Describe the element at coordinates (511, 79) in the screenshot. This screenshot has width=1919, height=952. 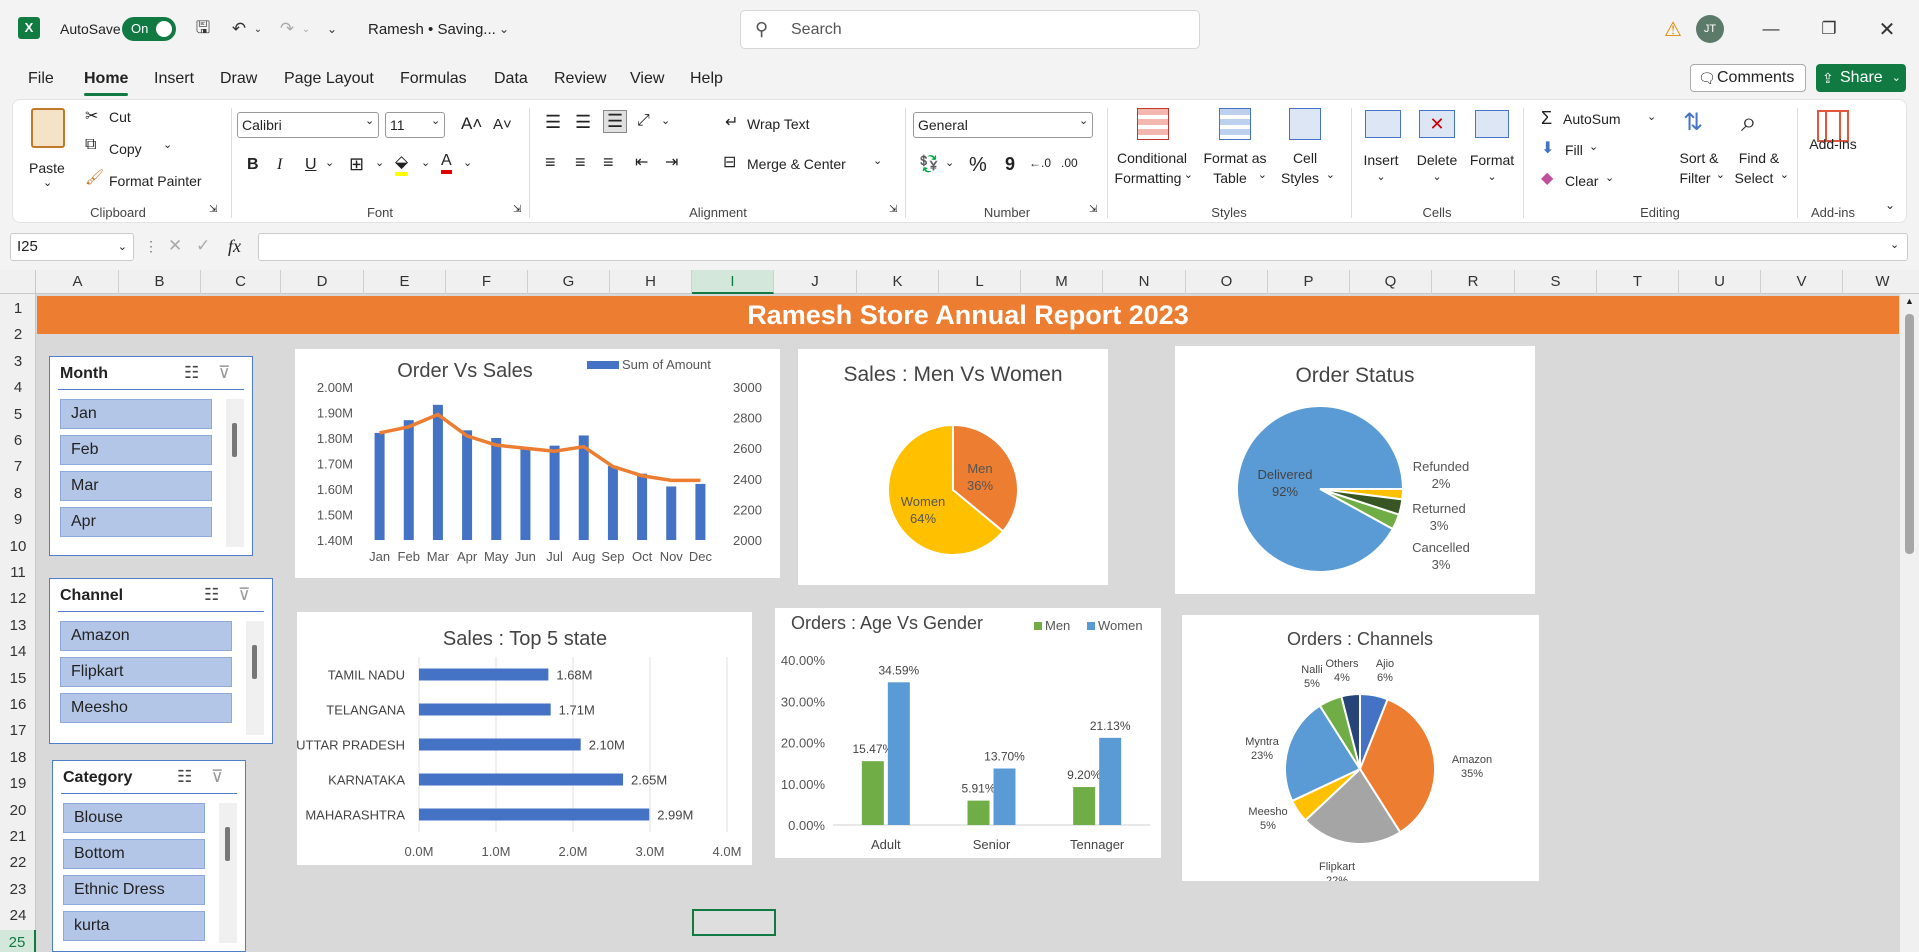
I see `tab-data: Data` at that location.